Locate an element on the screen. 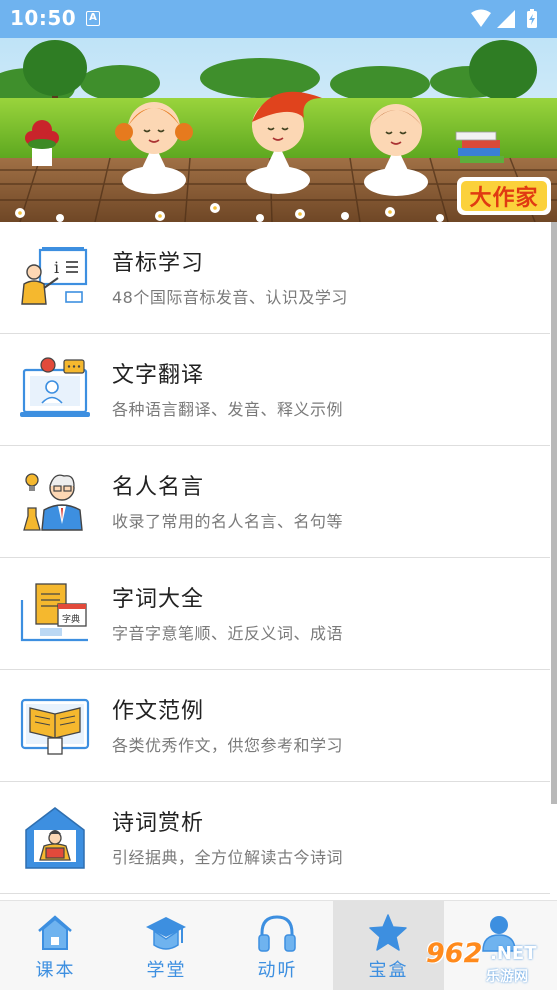  list-item-dictionary: 字典 字词大全 字音字意笔顺、近反义词、成语 is located at coordinates (275, 614).